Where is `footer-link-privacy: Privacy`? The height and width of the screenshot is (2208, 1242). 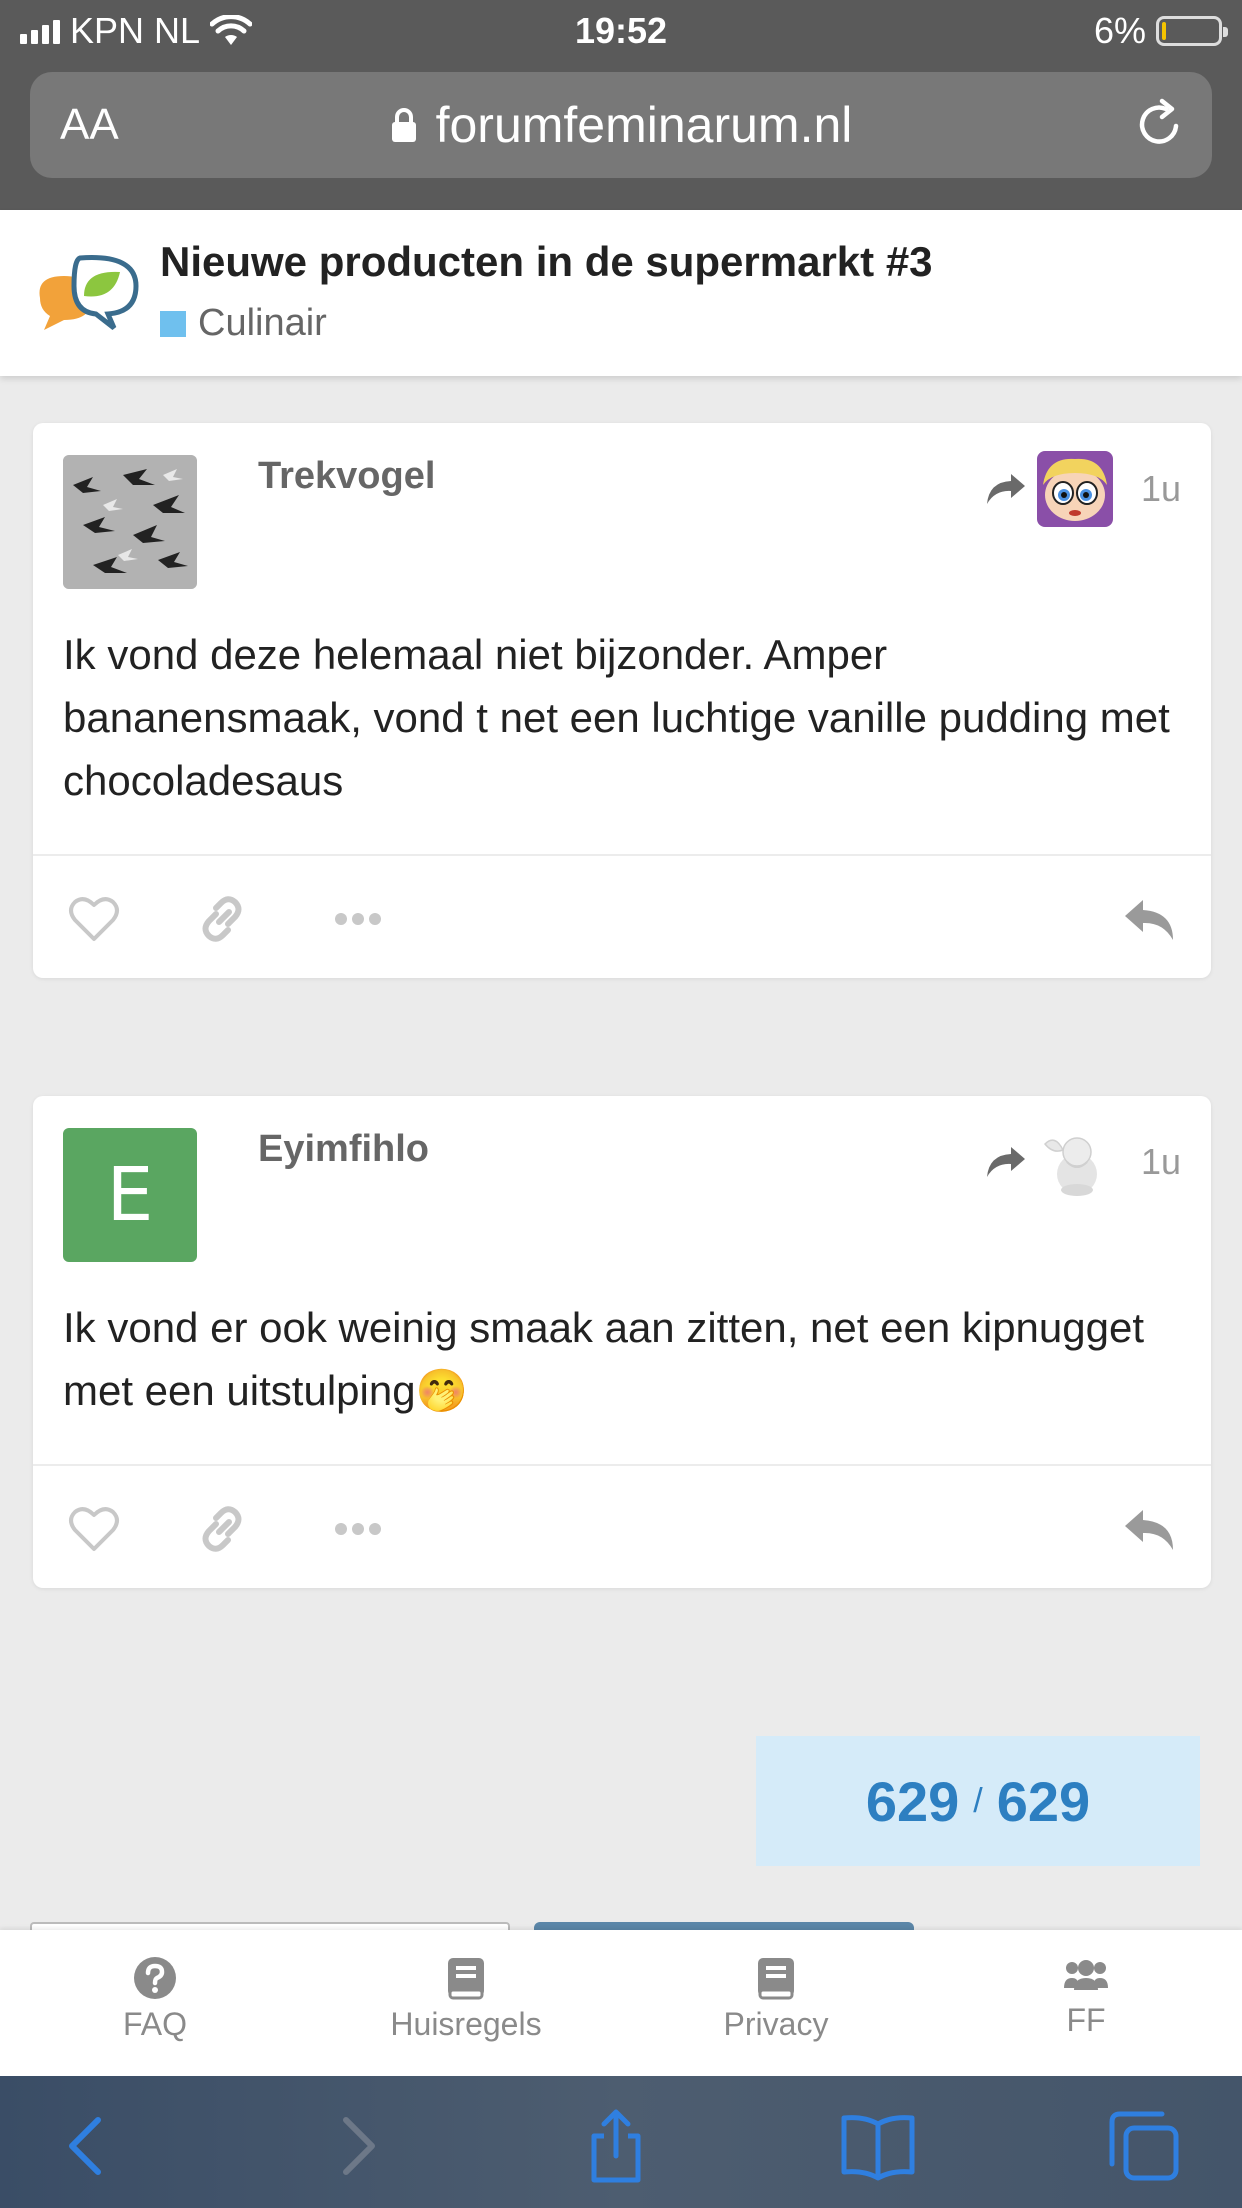
footer-link-privacy: Privacy is located at coordinates (776, 1999).